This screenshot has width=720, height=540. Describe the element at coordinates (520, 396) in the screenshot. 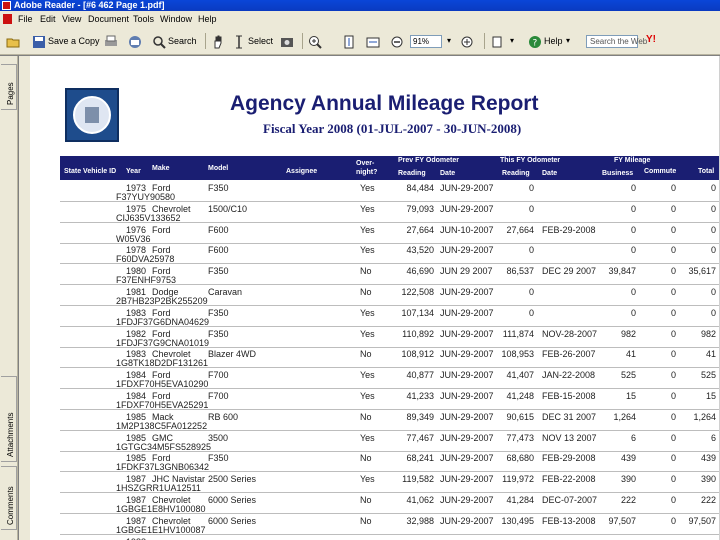

I see `cell-this-reading: 41,248` at that location.